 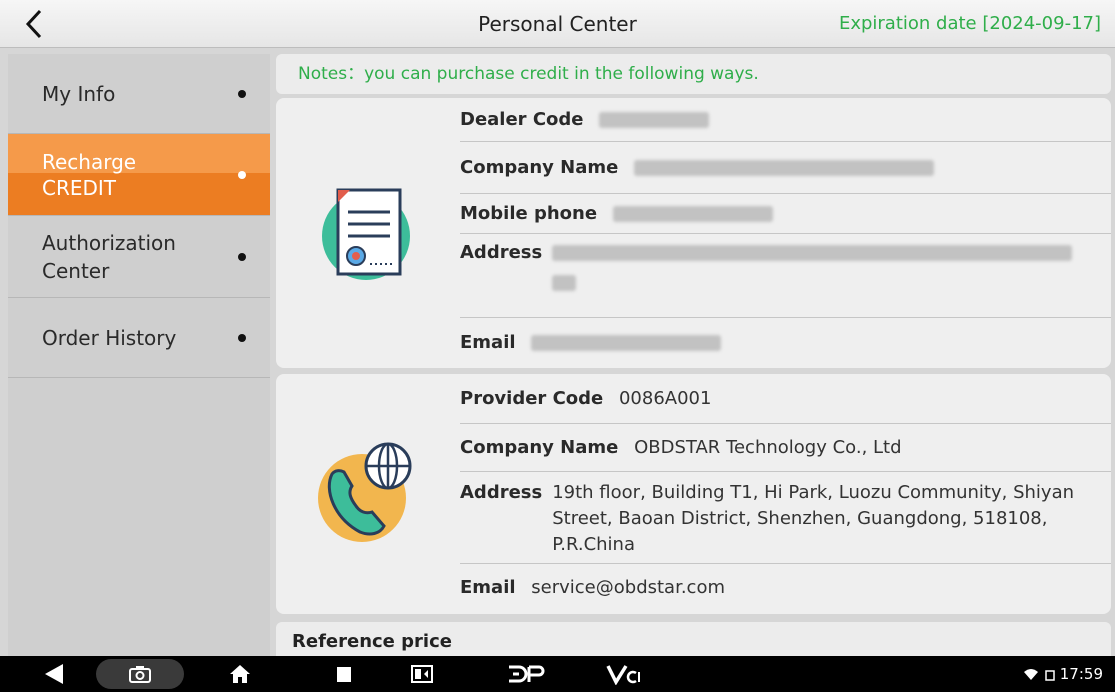 What do you see at coordinates (1031, 674) in the screenshot?
I see `wifi-icon` at bounding box center [1031, 674].